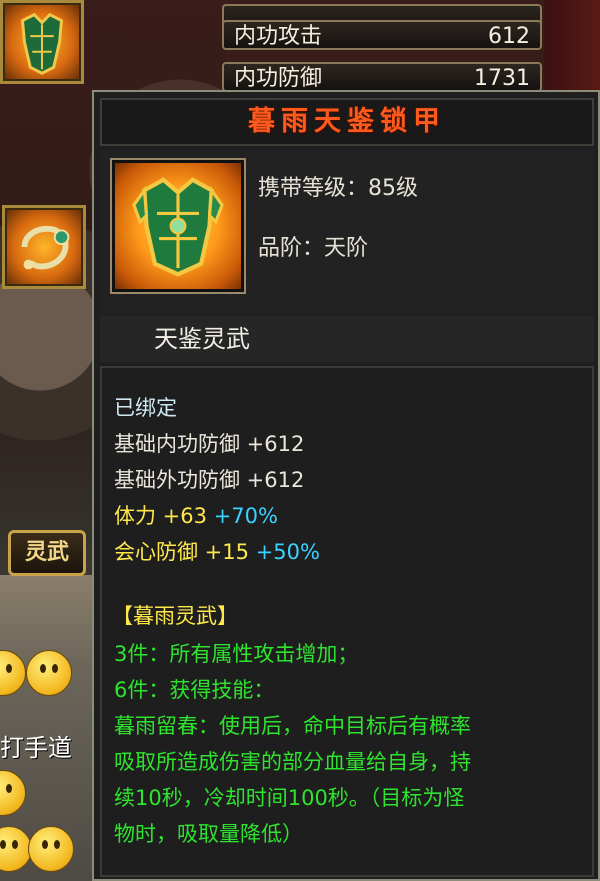 The width and height of the screenshot is (600, 881). I want to click on carry-level: 携带等级：85级, so click(338, 188).